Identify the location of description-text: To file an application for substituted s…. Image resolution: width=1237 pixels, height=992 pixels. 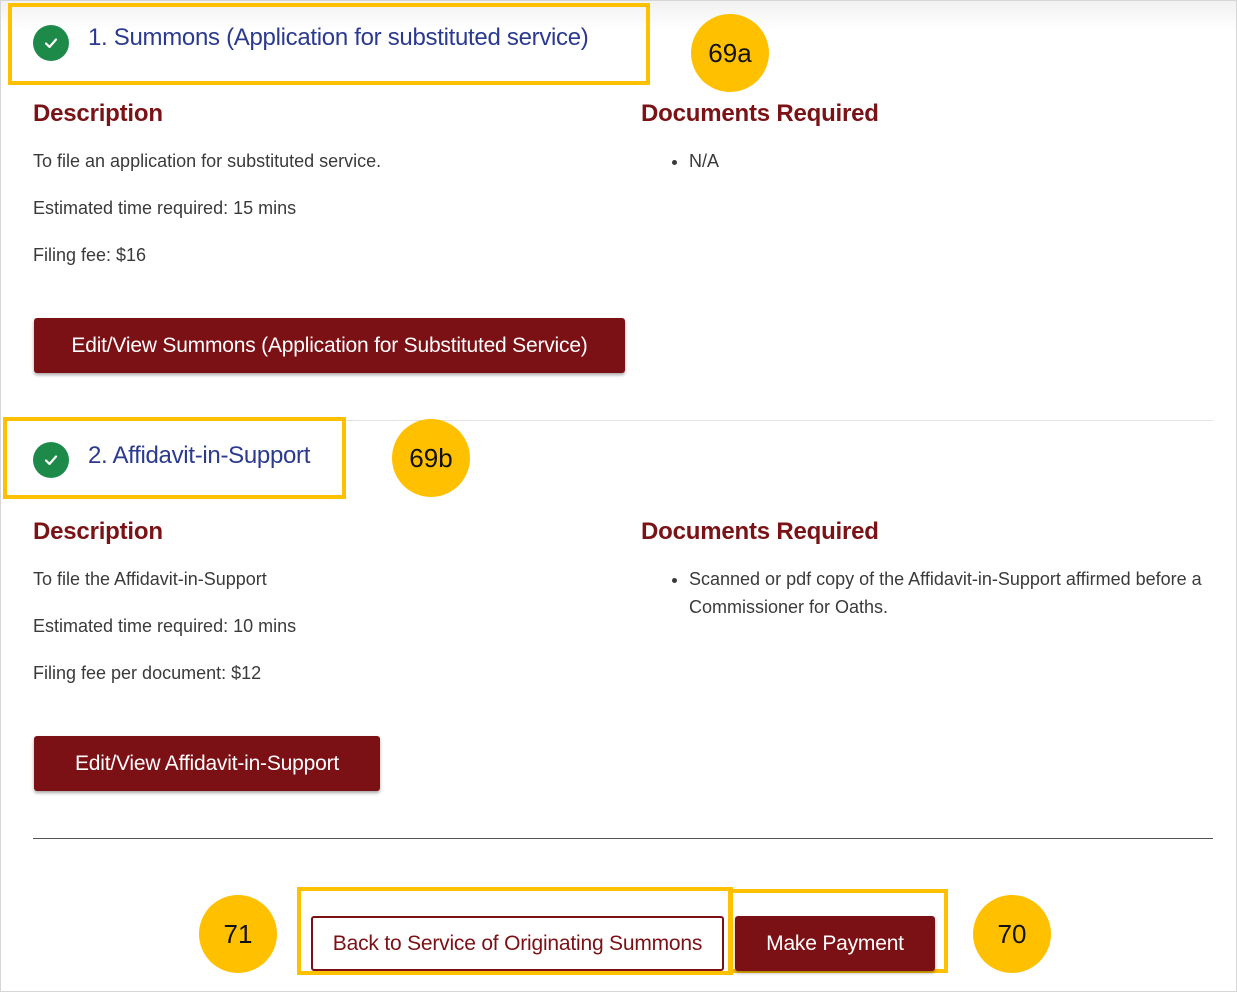
(207, 161).